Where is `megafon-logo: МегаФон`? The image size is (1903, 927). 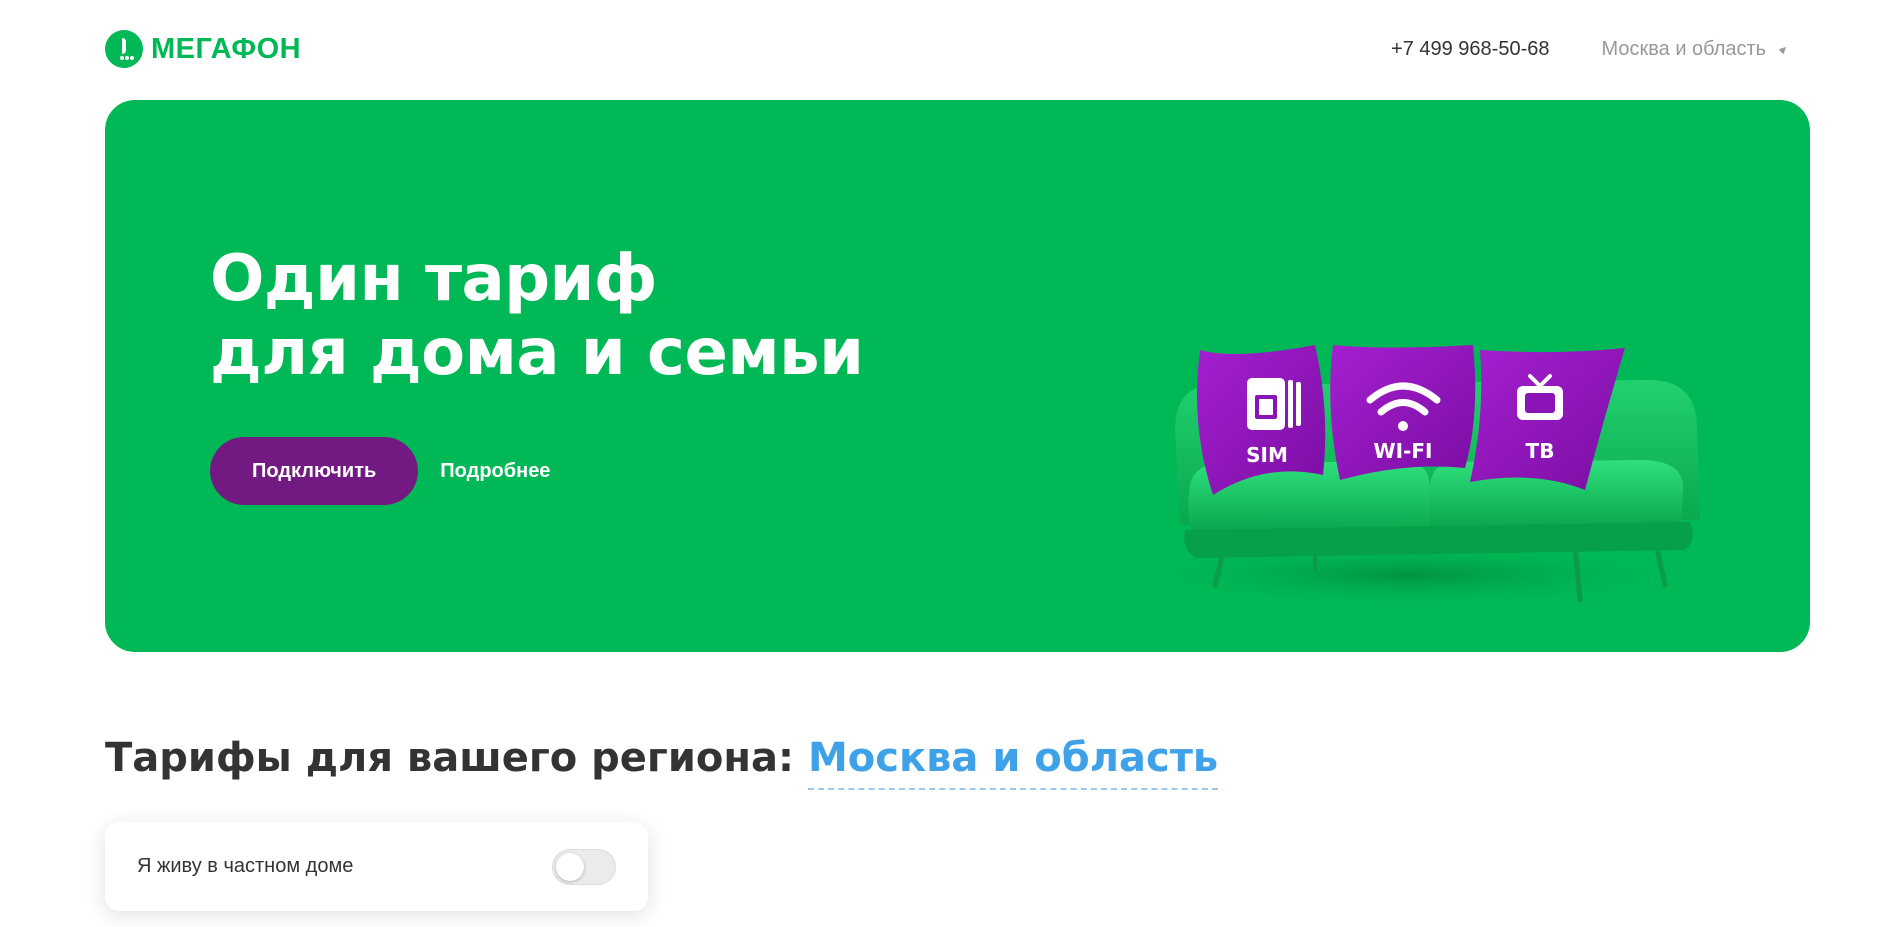
megafon-logo: МегаФон is located at coordinates (203, 49).